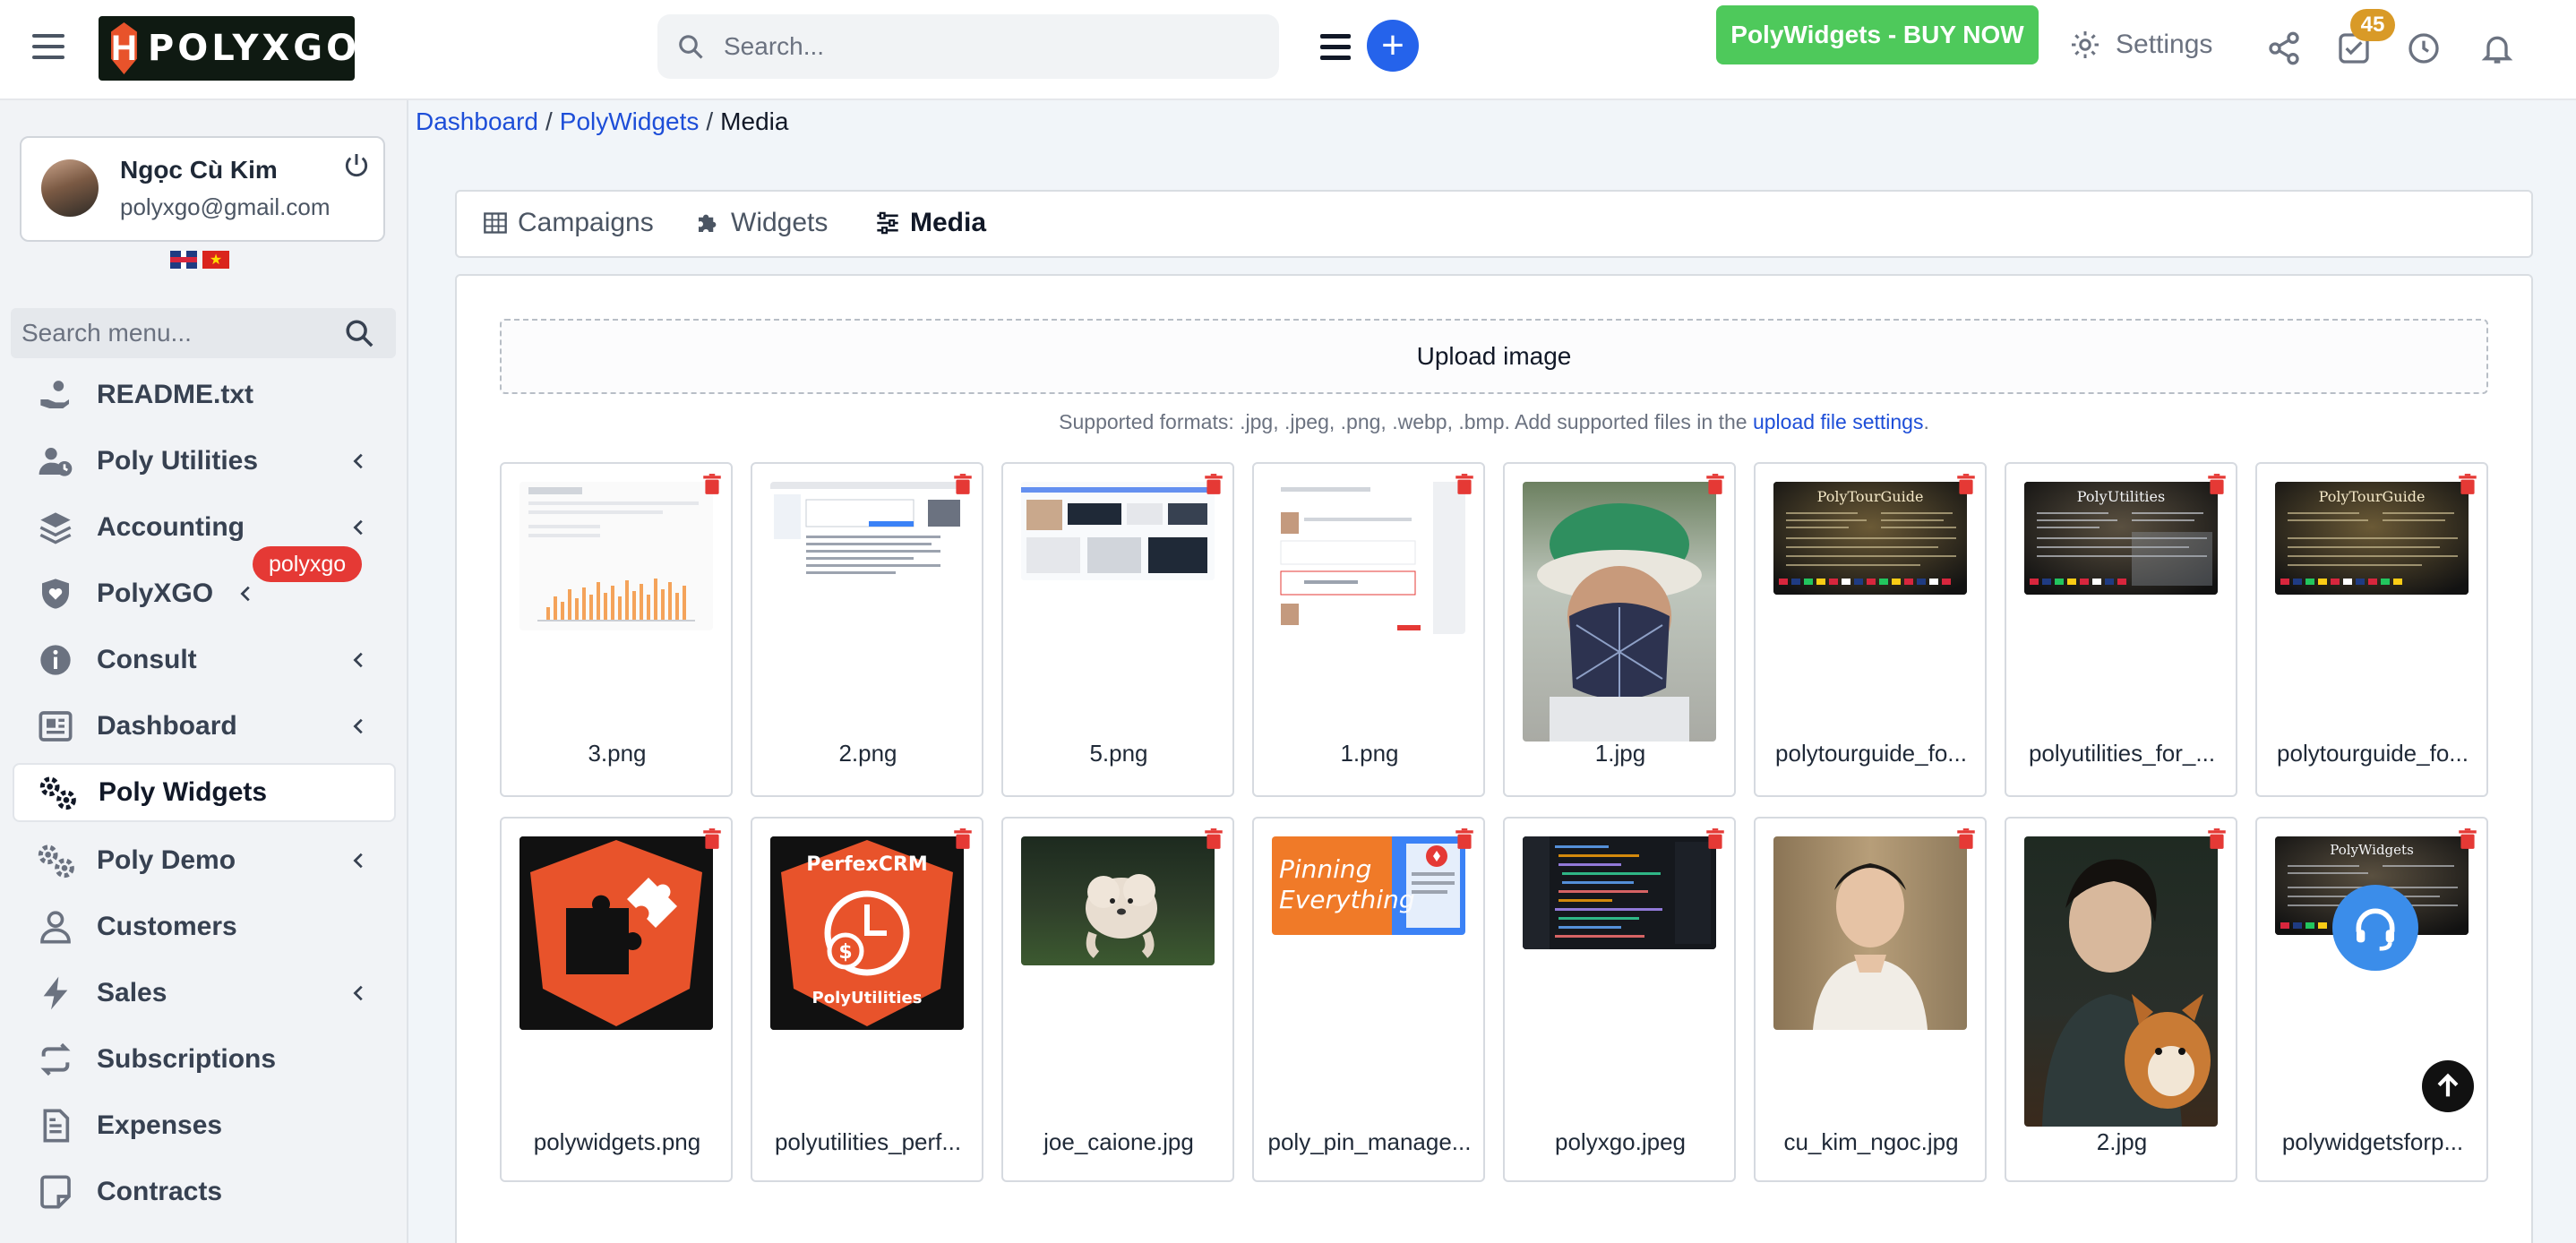  I want to click on tab-media: Media, so click(930, 223).